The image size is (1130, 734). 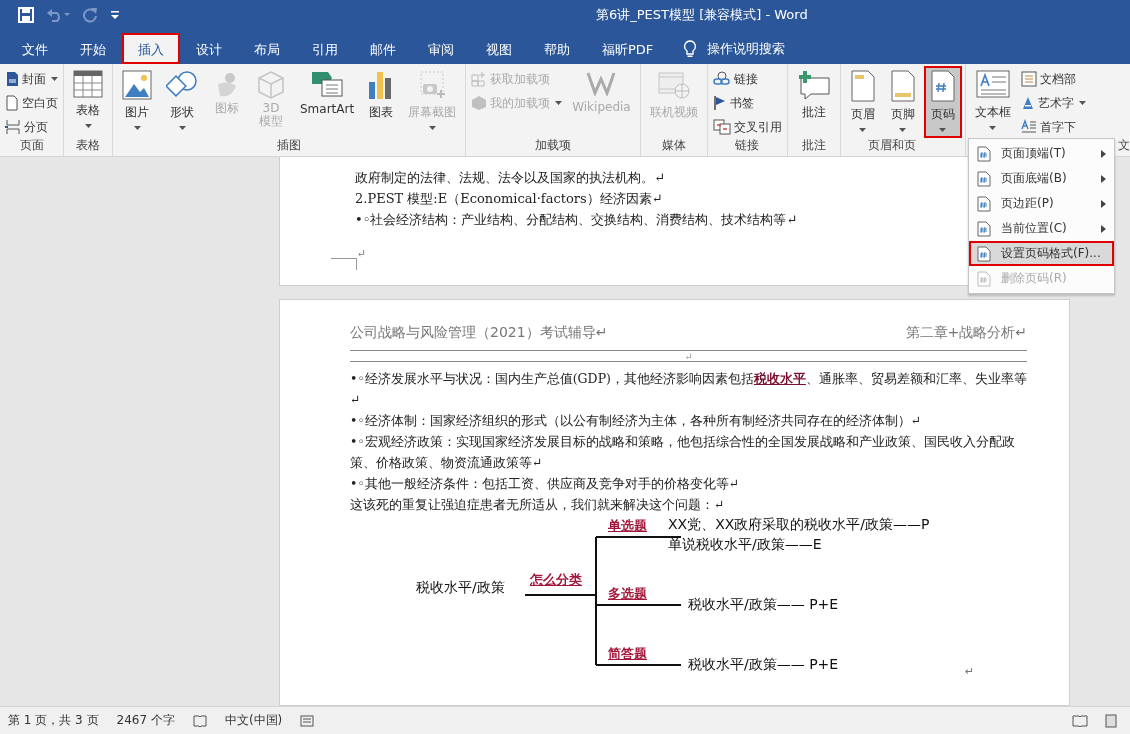 I want to click on paragraph: •◦宏观经济政策：实现国家经济发展目标的战略和策略，他包括综合性的全国发展战略和产业政策、国民收入分配政策、价格政策、物资流通政策等↵, so click(x=683, y=452).